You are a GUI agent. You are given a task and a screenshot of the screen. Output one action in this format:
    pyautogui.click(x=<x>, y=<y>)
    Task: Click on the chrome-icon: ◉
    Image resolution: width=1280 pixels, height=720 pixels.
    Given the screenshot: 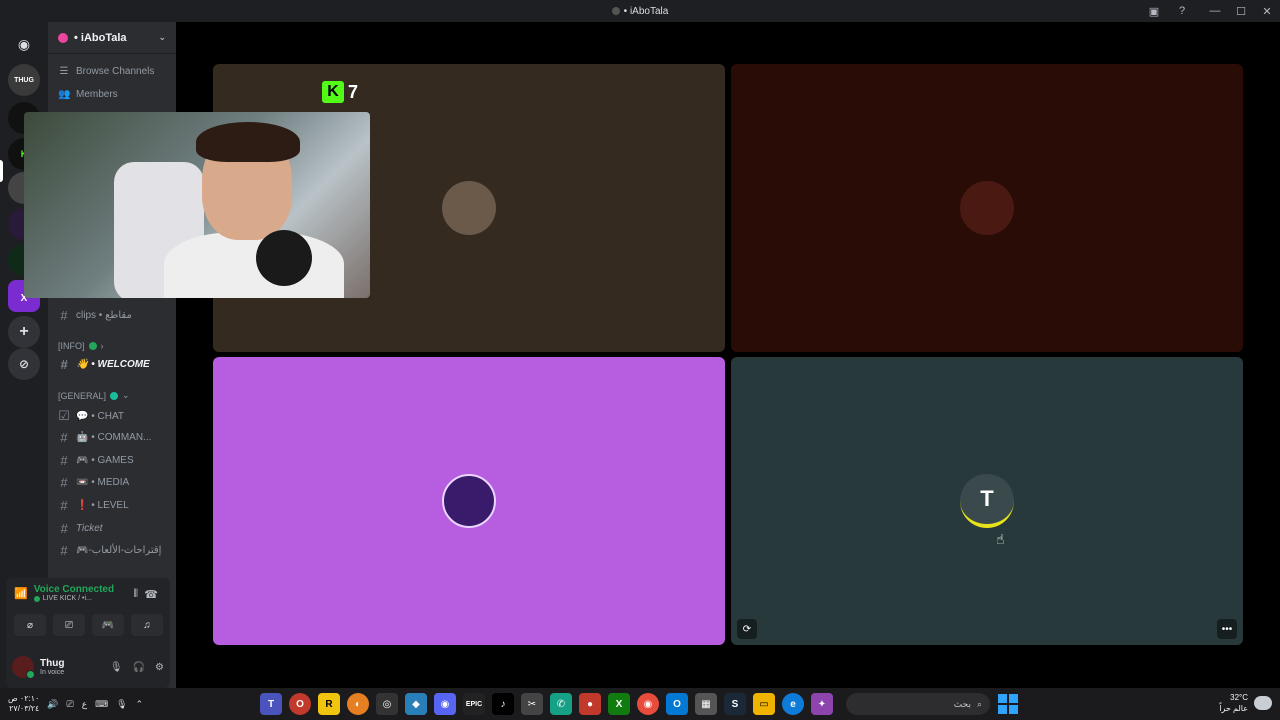 What is the action you would take?
    pyautogui.click(x=648, y=704)
    